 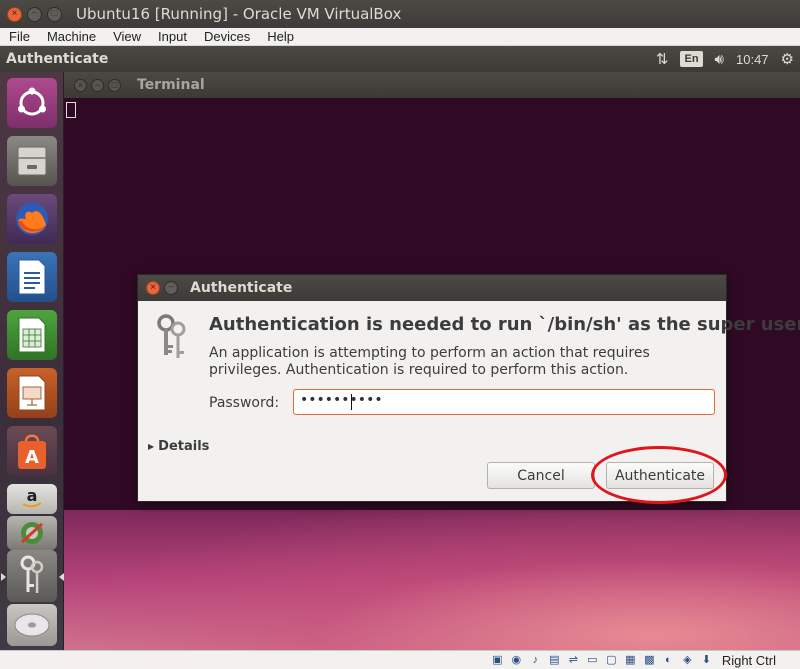 What do you see at coordinates (400, 659) in the screenshot?
I see `vbox-statusbar: ▣ ◉ ♪ ▤ ⇌ ▭ ▢ ▦ ▩ ◐ ◈ ⬇ Right Ctrl` at bounding box center [400, 659].